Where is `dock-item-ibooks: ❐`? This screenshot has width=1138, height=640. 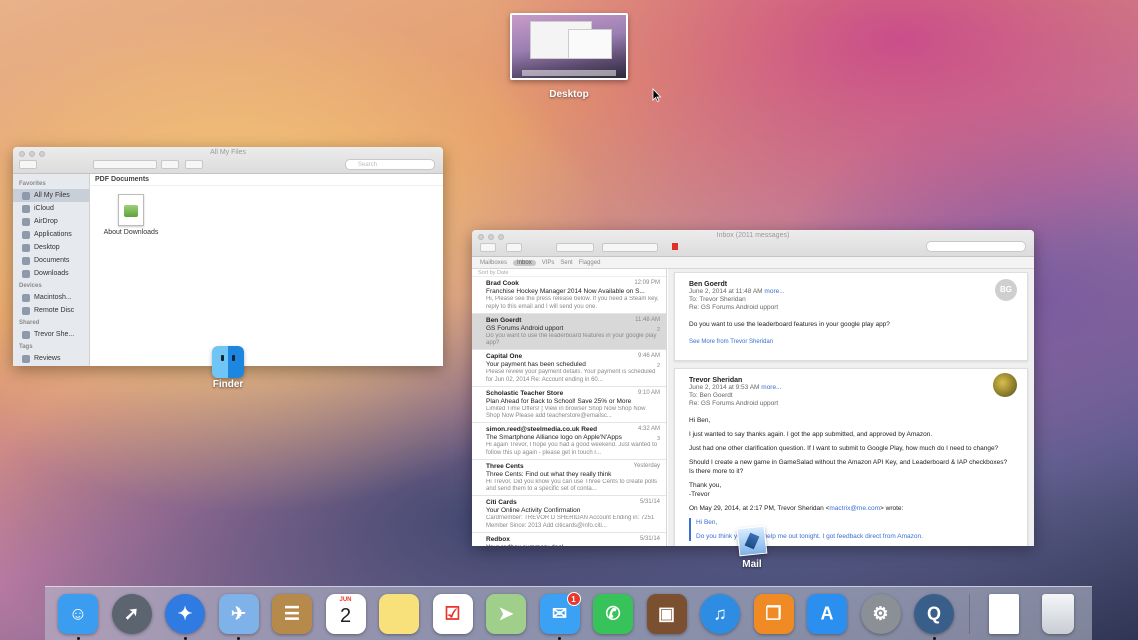
dock-item-ibooks: ❐ is located at coordinates (774, 614).